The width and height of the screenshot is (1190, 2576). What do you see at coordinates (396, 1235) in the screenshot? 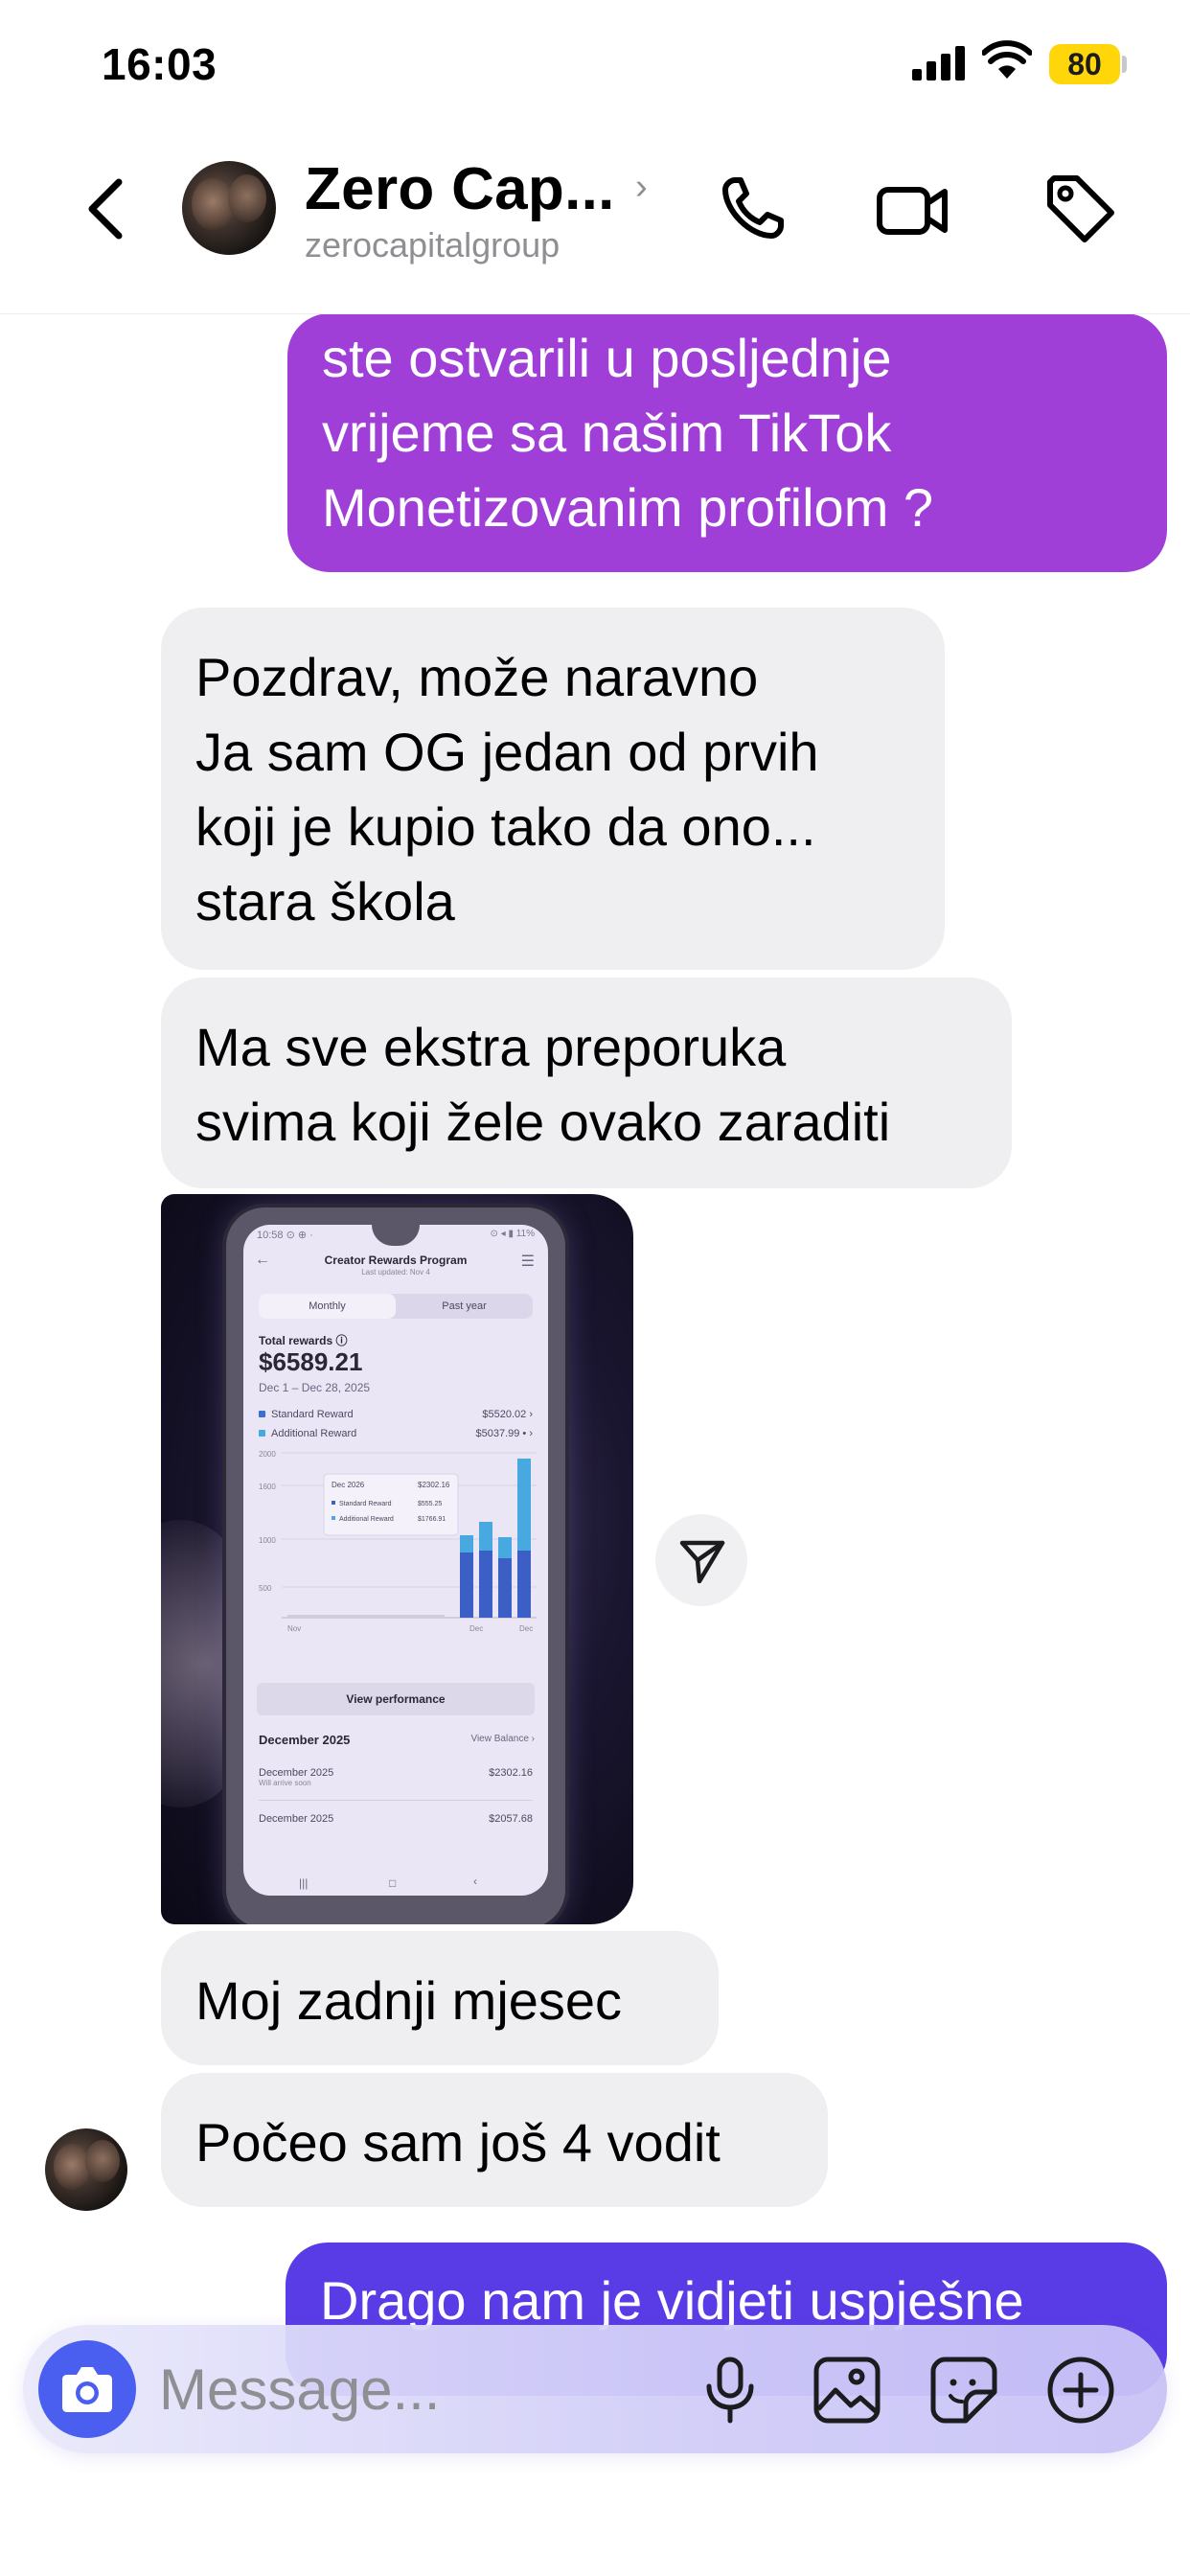
I see `phone-notch` at bounding box center [396, 1235].